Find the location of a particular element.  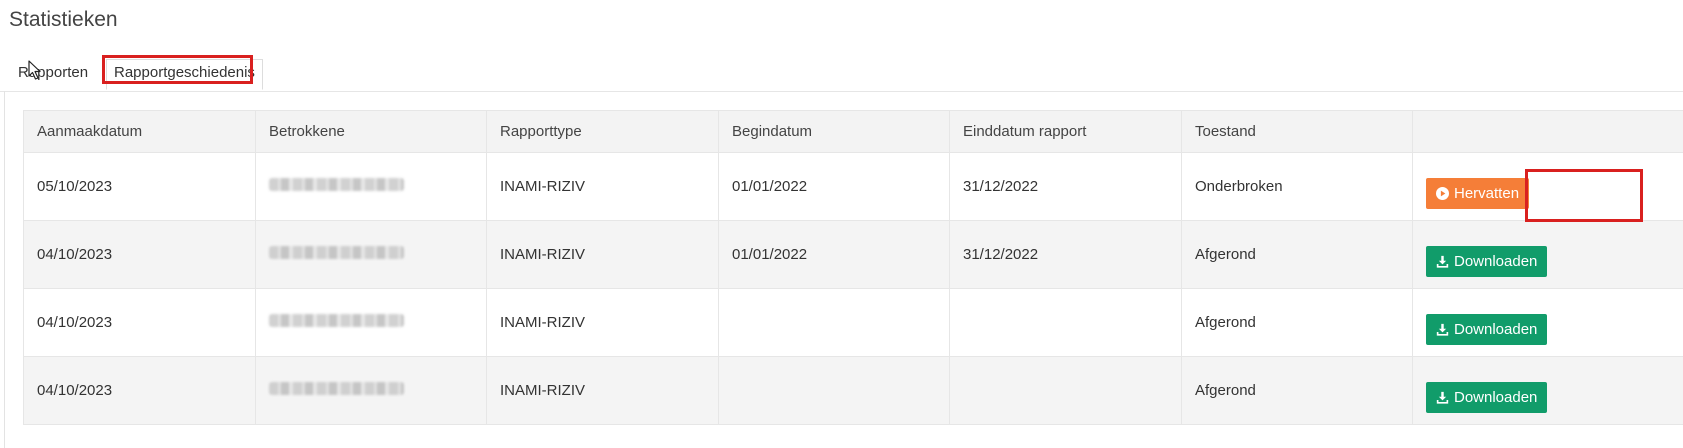

tab-rapportgeschiedenis: Rapportgeschiedenis is located at coordinates (184, 74).